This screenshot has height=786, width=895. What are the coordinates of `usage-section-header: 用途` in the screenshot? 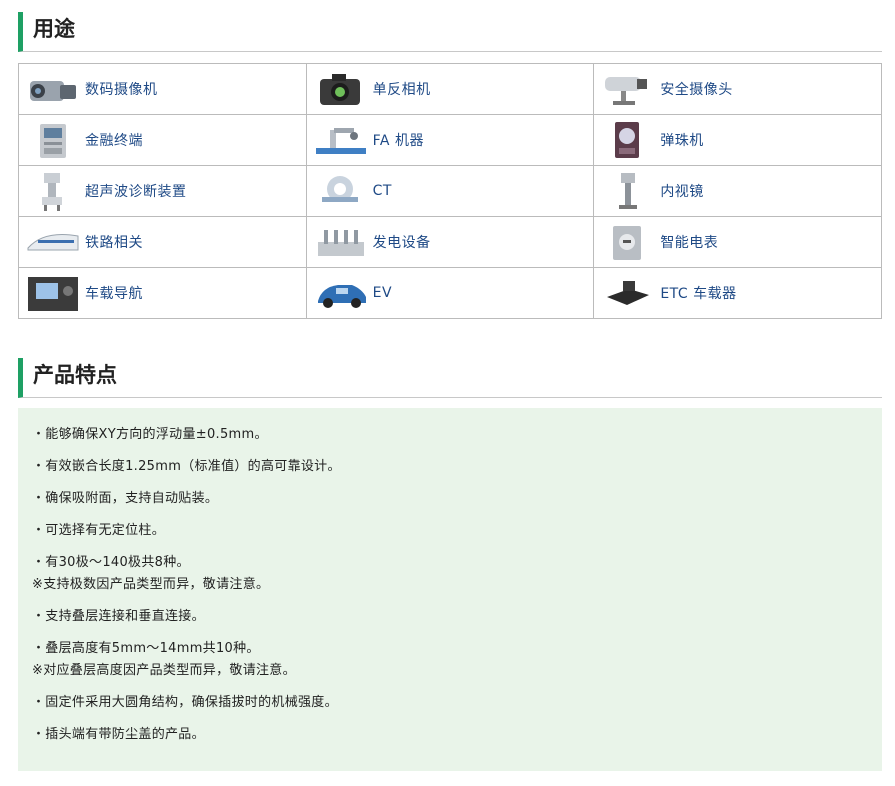 It's located at (450, 32).